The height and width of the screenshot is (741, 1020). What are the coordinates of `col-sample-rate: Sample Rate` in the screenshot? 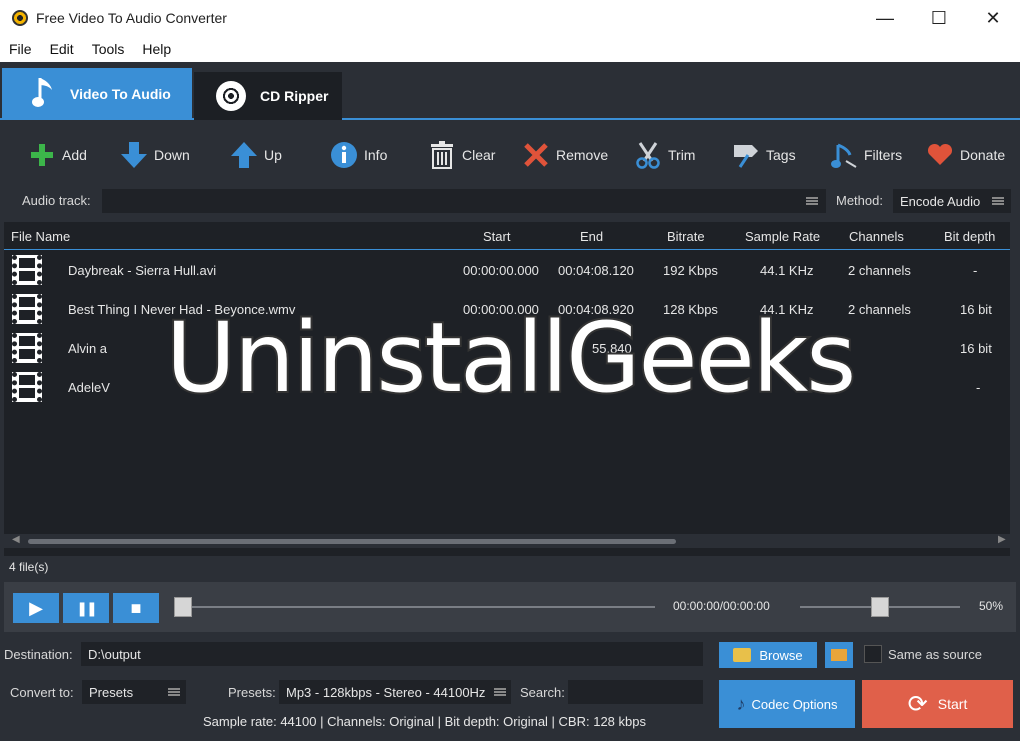 It's located at (782, 236).